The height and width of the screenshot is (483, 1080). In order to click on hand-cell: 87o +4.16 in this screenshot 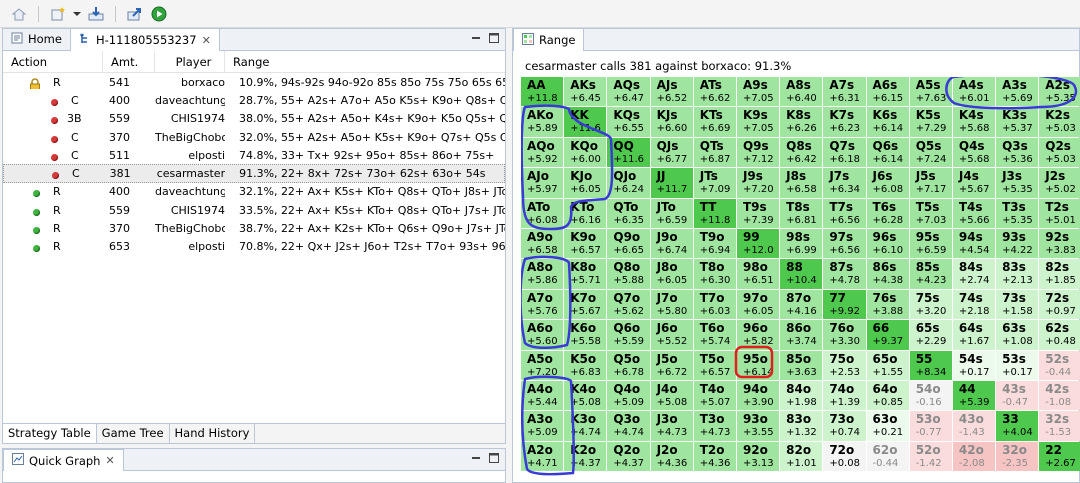, I will do `click(801, 304)`.